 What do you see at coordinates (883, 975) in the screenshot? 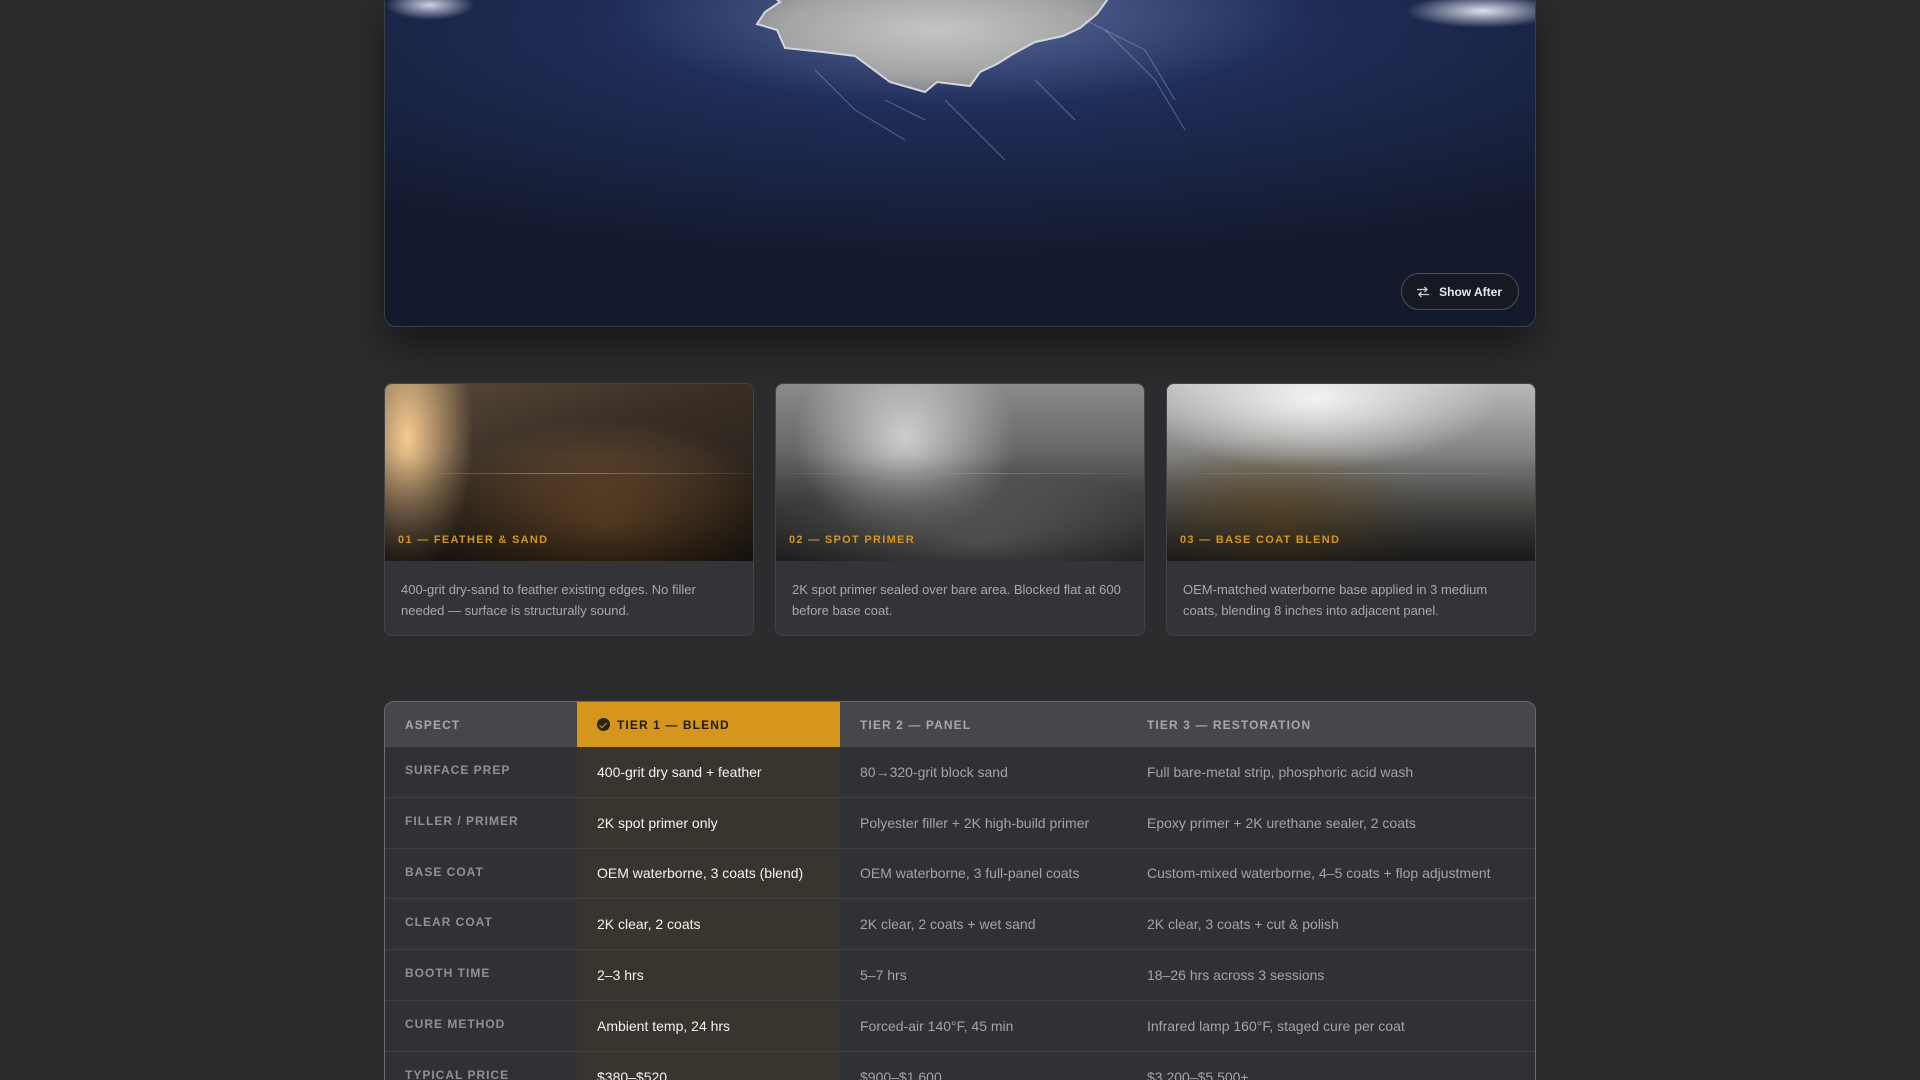
I see `tier-2-cell: 5–7 hrs` at bounding box center [883, 975].